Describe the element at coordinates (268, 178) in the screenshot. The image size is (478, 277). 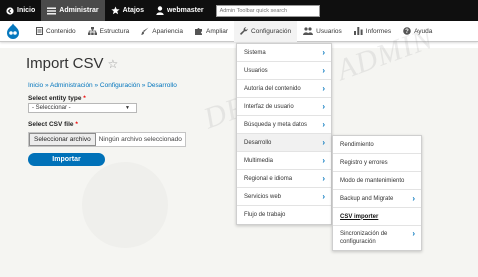
I see `menu-item-label: Regional e idioma` at that location.